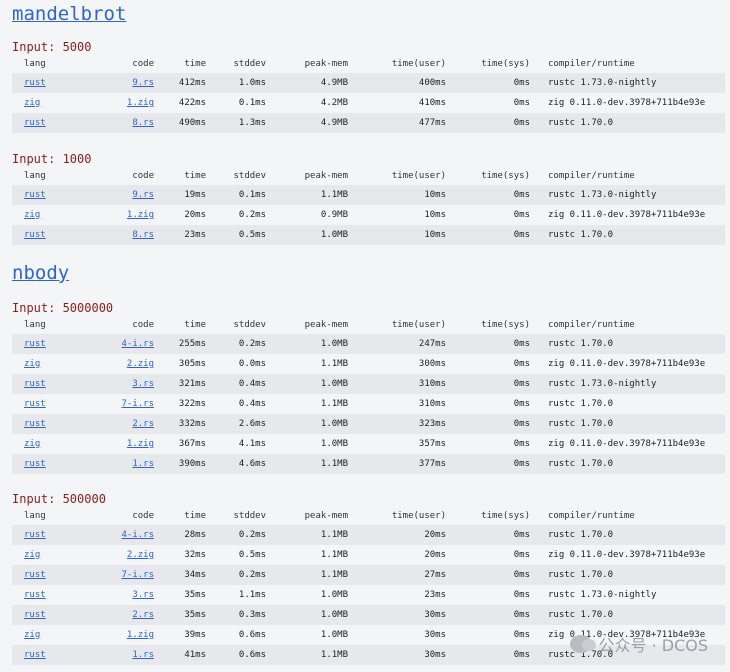  I want to click on cell-time-user: 10ms, so click(435, 215).